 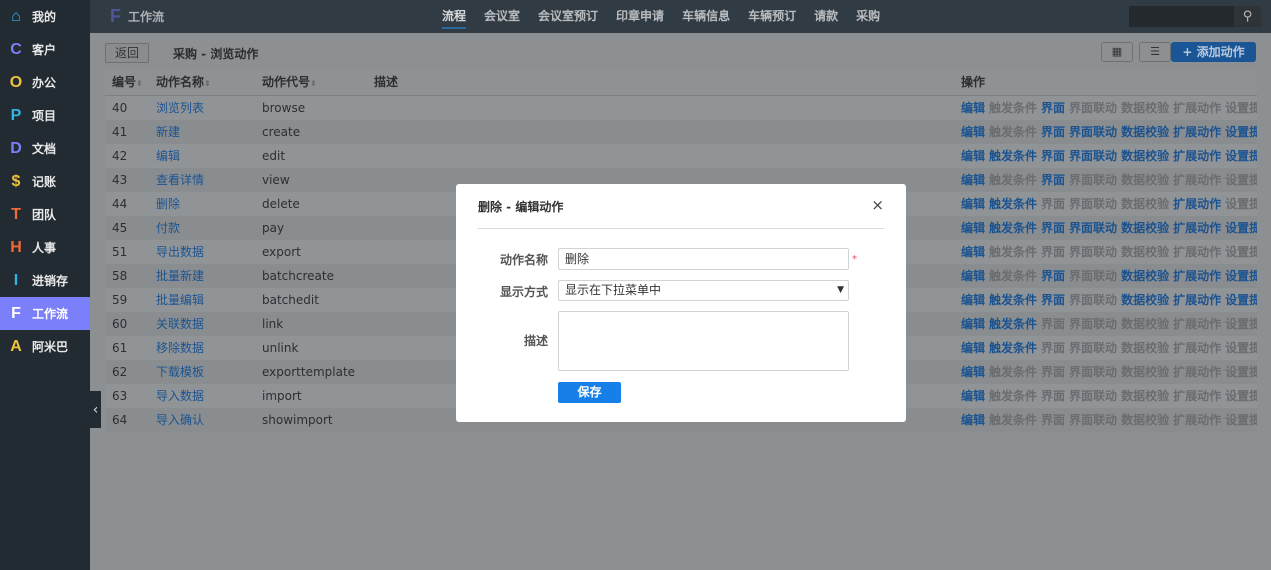 I want to click on sidebar-item-6: T 团队, so click(x=45, y=214).